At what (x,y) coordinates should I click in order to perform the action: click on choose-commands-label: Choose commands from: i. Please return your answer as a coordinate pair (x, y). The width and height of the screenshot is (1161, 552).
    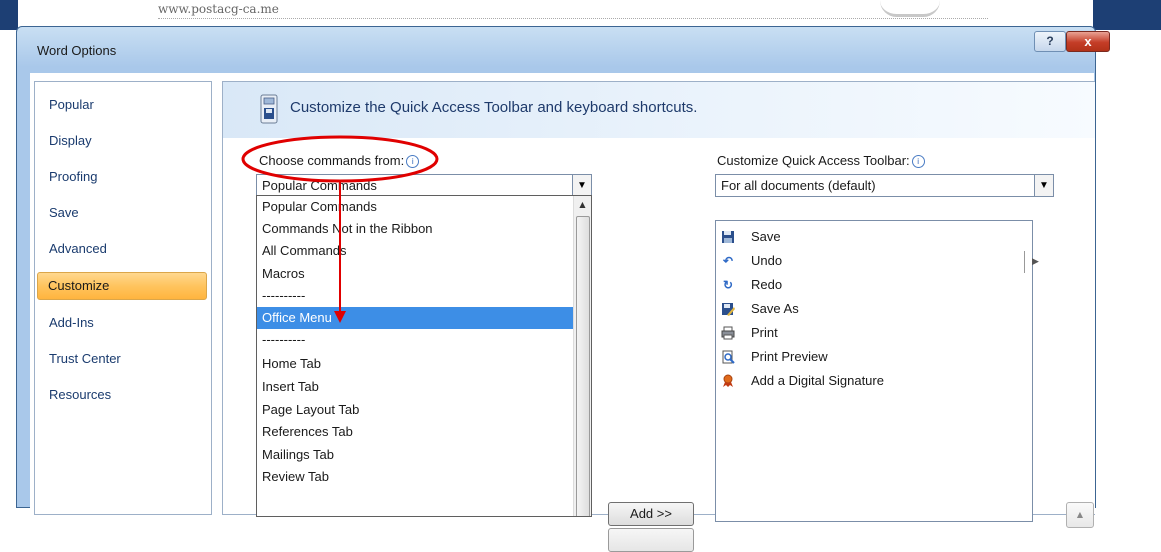
    Looking at the image, I should click on (339, 161).